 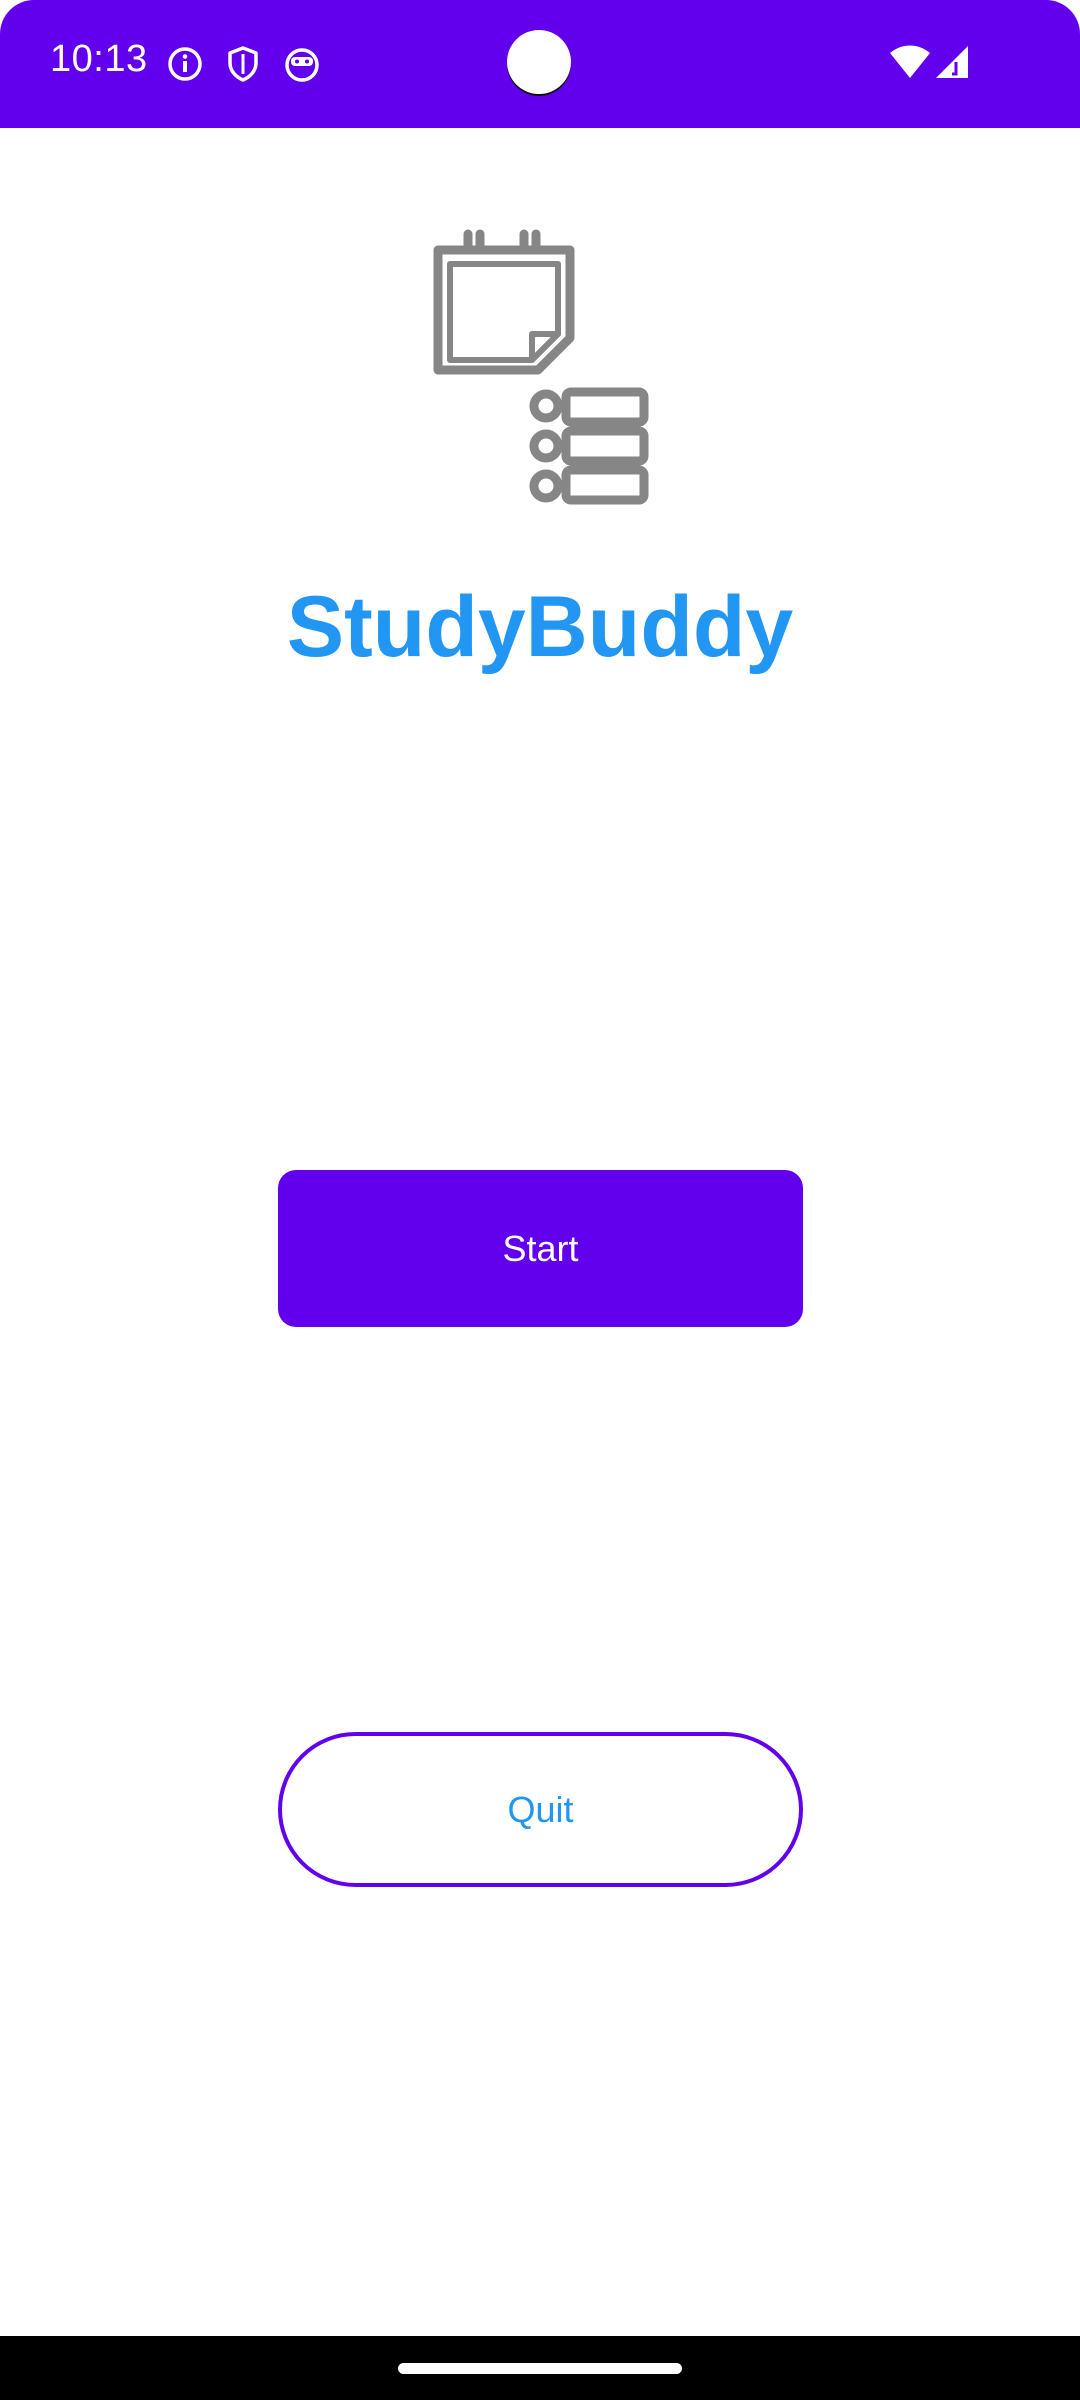 What do you see at coordinates (540, 370) in the screenshot?
I see `calendar-list-icon` at bounding box center [540, 370].